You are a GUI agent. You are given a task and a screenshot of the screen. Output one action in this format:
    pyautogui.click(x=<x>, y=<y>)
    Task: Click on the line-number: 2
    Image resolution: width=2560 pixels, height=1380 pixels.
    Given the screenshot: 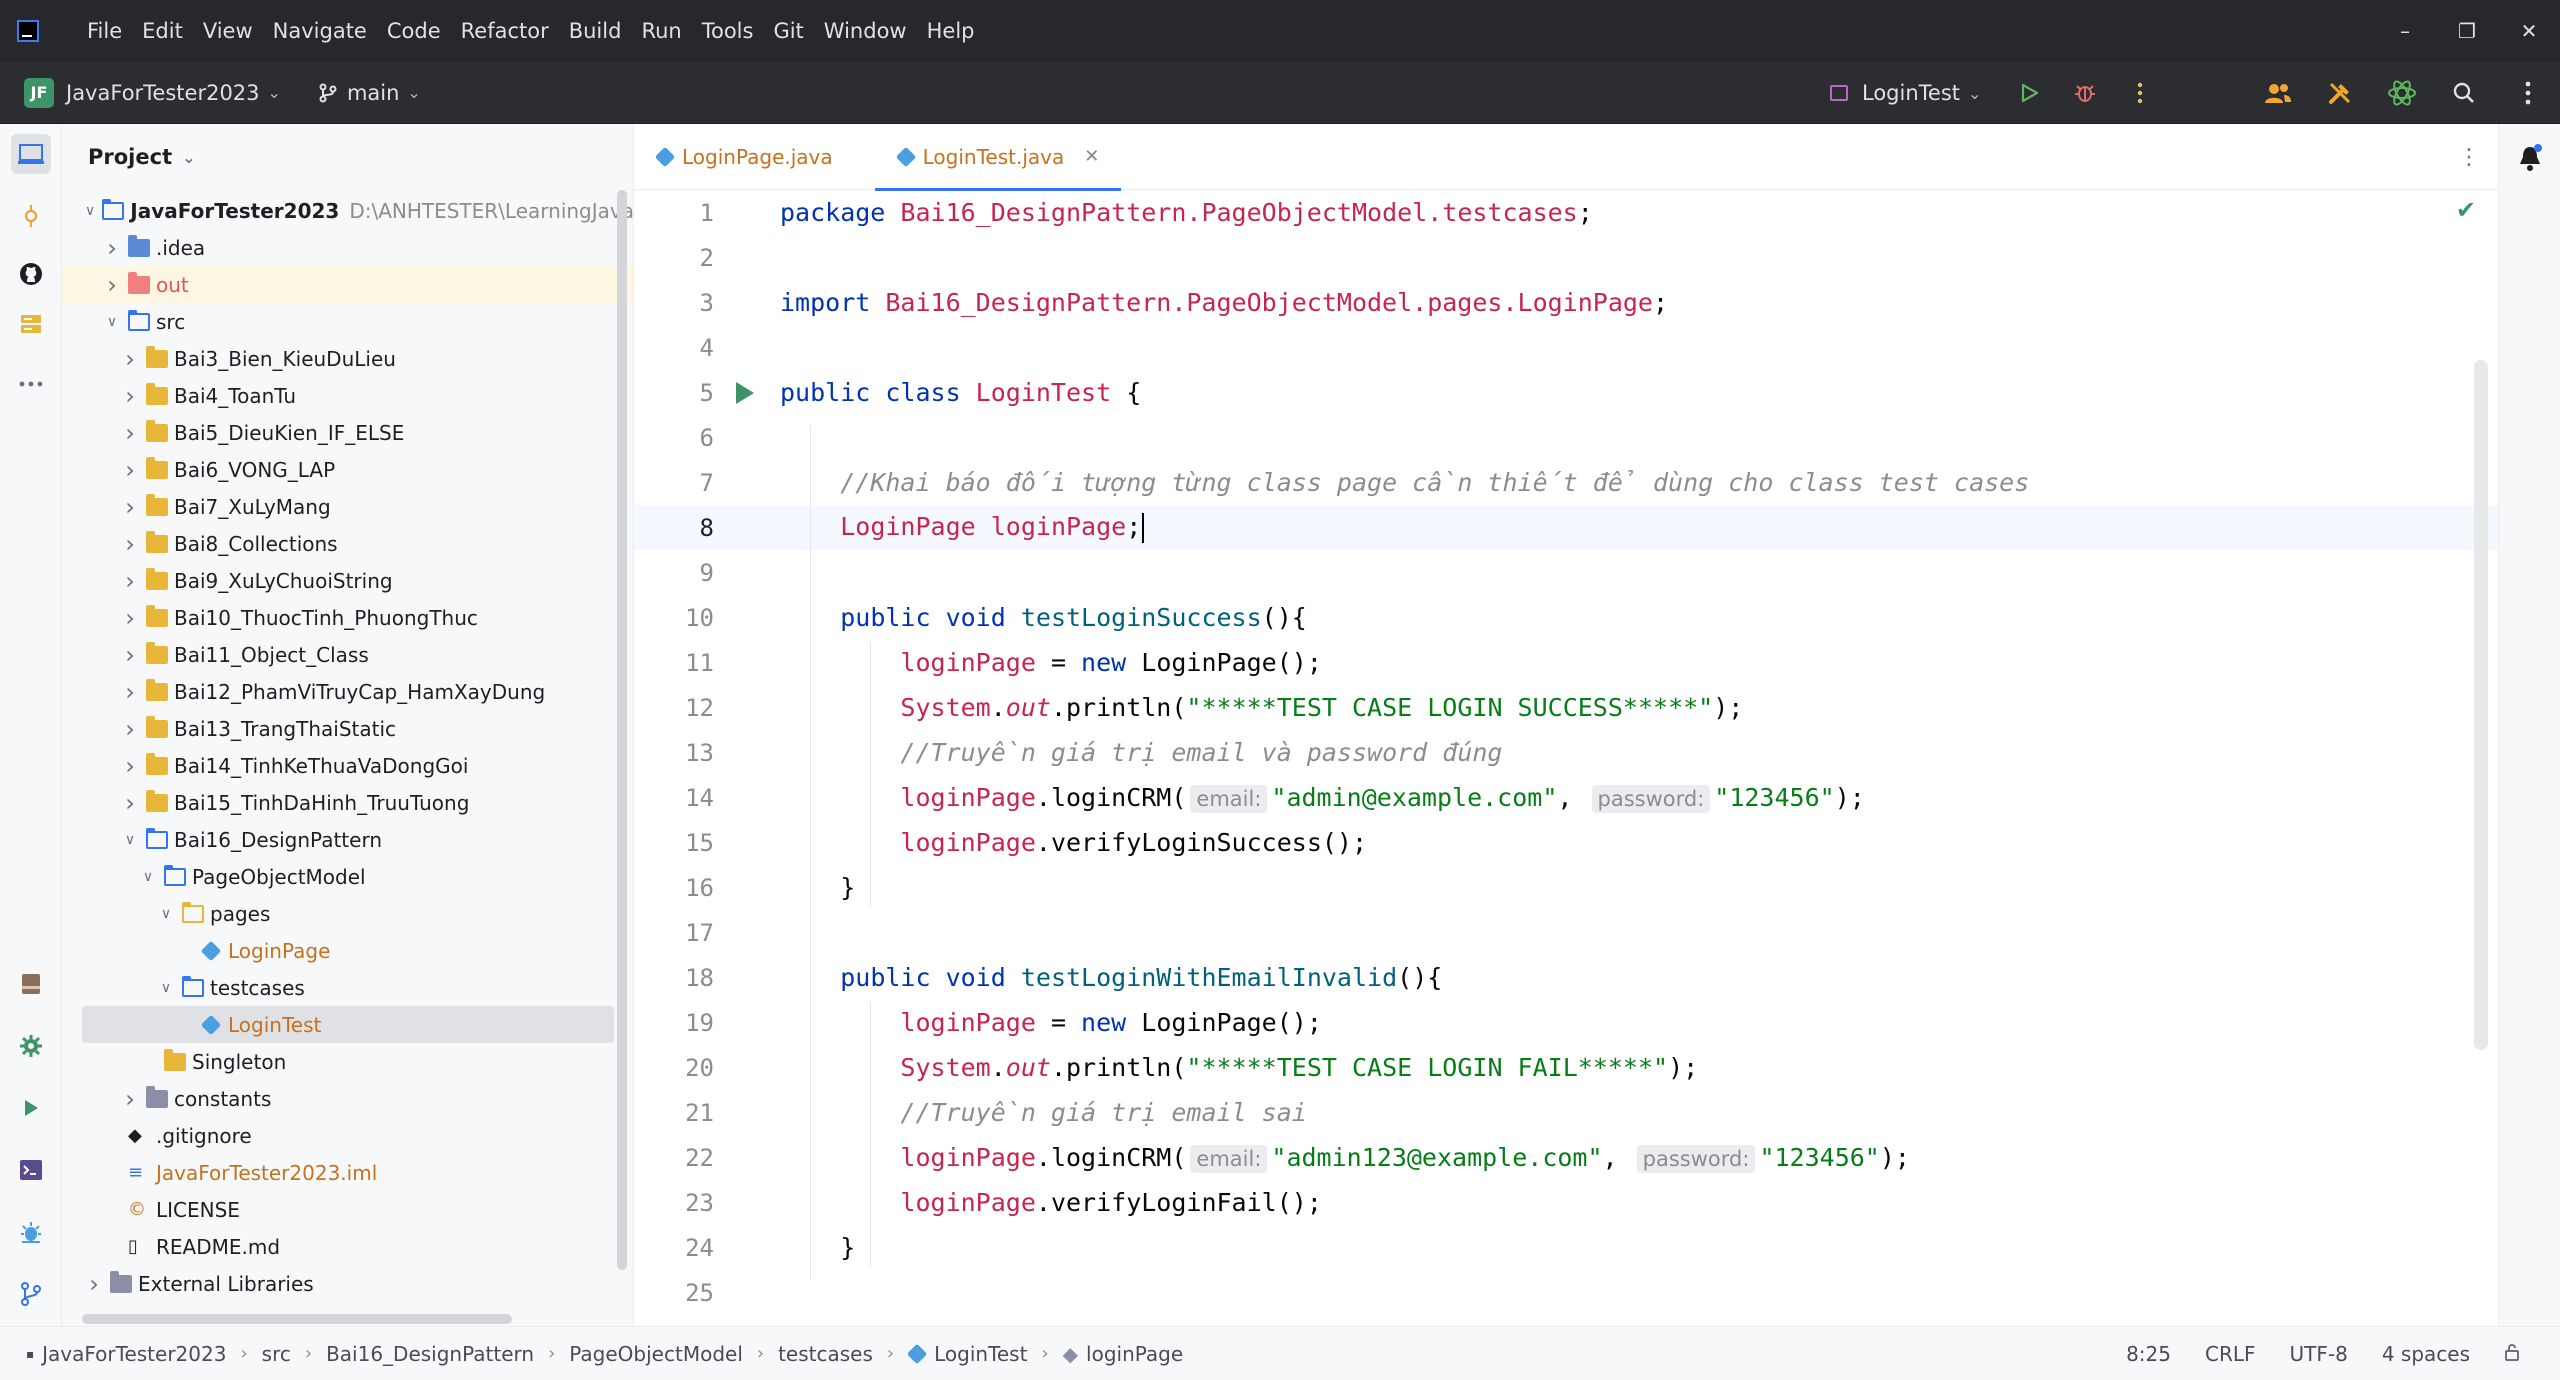 What is the action you would take?
    pyautogui.click(x=674, y=258)
    